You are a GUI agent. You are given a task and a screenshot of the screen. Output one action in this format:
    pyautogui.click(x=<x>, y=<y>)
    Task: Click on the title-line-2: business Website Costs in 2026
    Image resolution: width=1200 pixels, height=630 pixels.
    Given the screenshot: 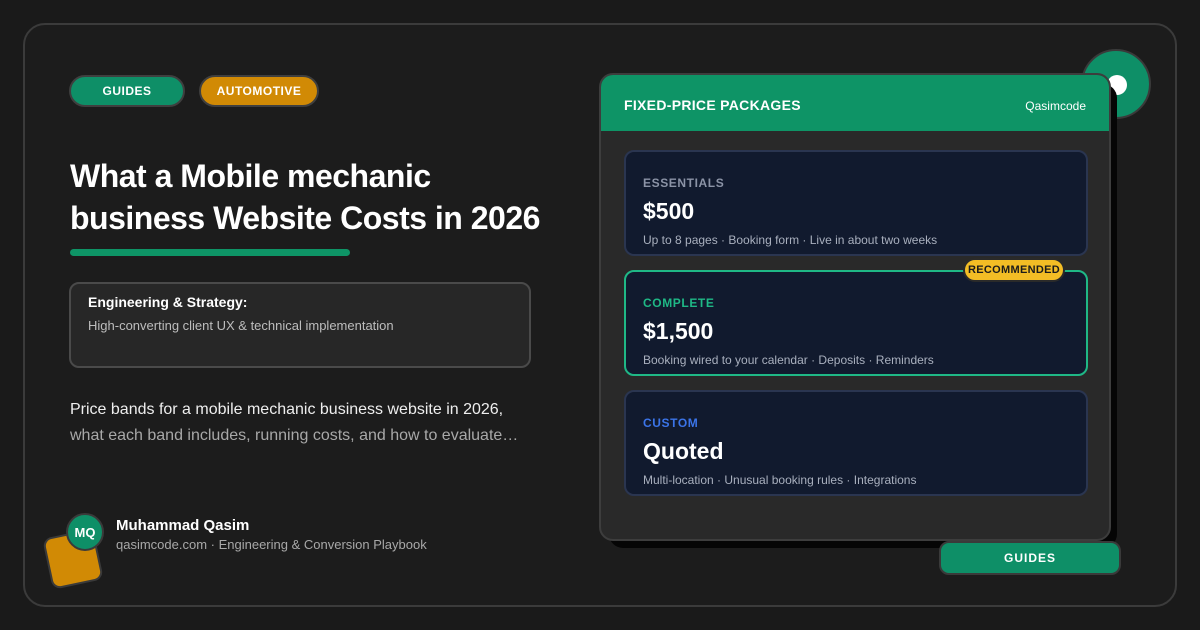 What is the action you would take?
    pyautogui.click(x=305, y=218)
    